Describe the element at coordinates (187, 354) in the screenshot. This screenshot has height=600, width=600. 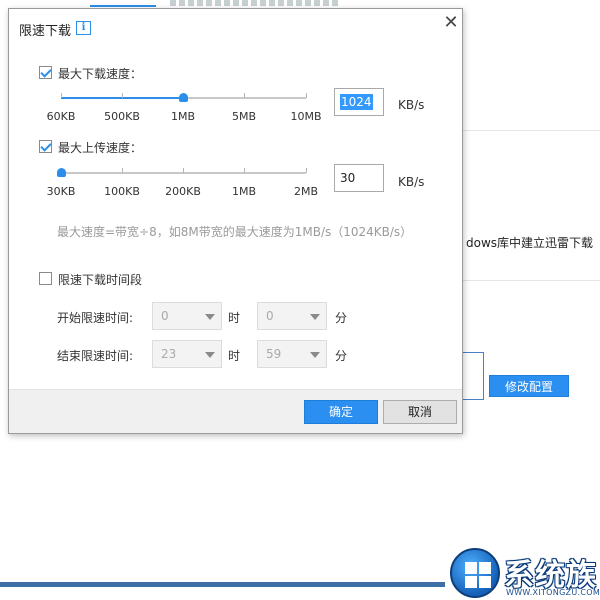
I see `end-hour-select: 23` at that location.